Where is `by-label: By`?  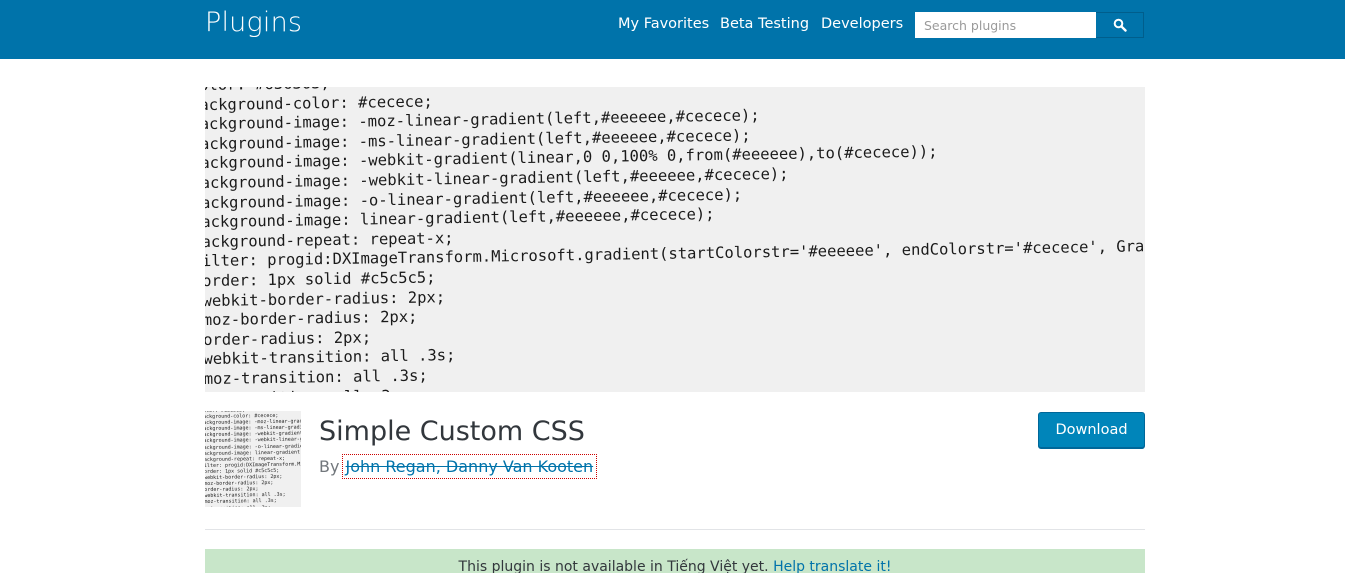
by-label: By is located at coordinates (332, 466).